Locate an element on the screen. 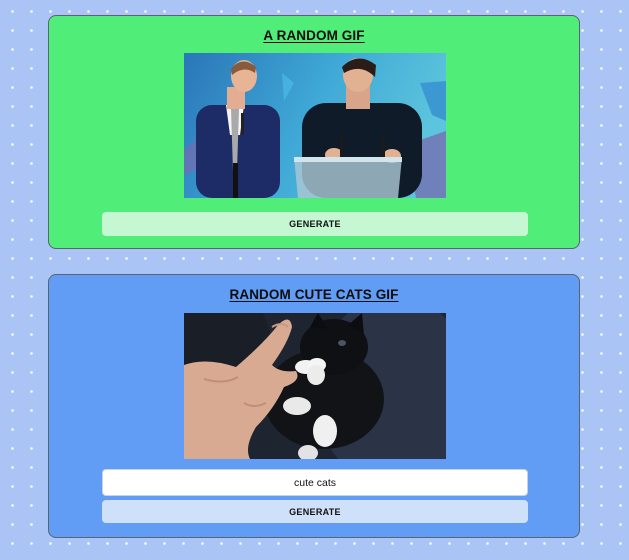 The image size is (629, 560). tag-search-input is located at coordinates (315, 482).